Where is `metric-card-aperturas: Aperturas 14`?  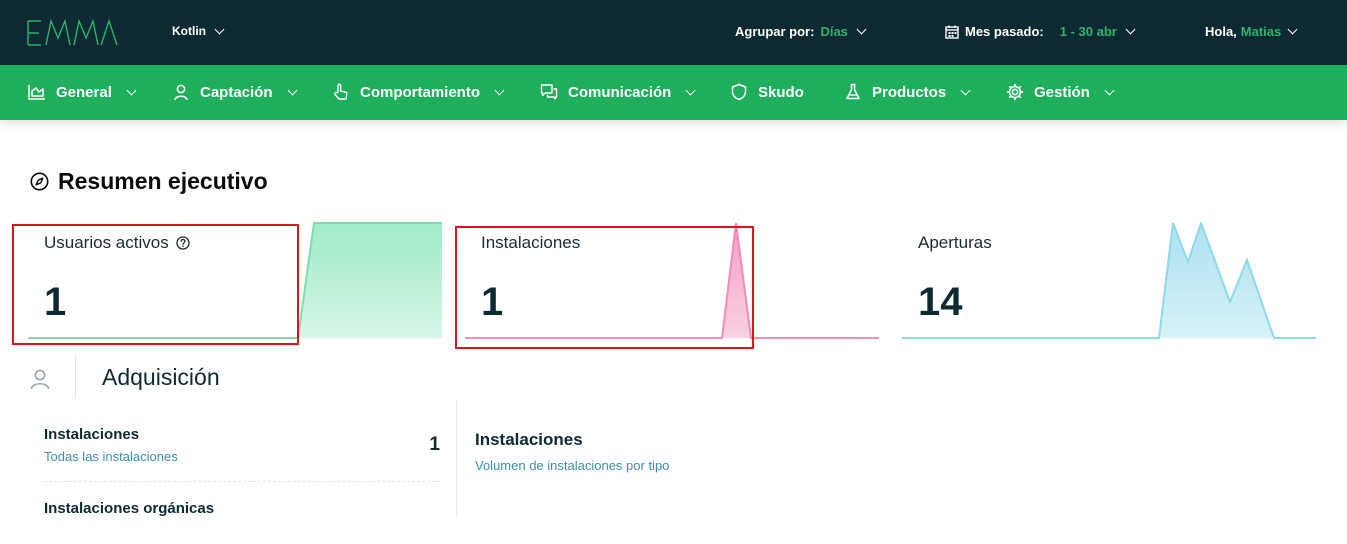 metric-card-aperturas: Aperturas 14 is located at coordinates (1117, 282).